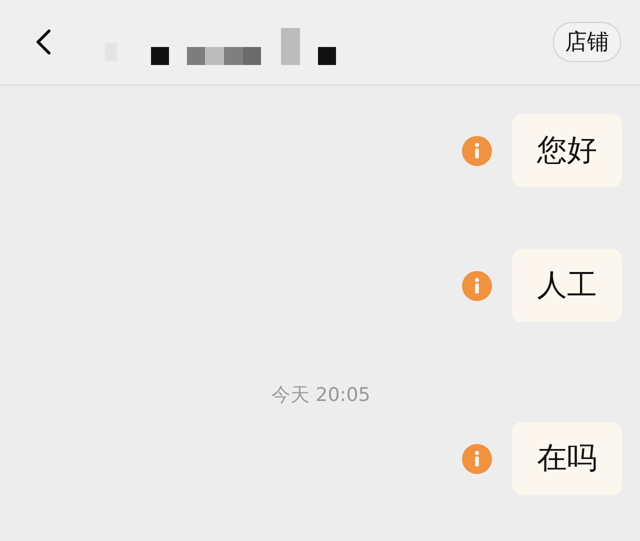  Describe the element at coordinates (567, 285) in the screenshot. I see `message-bubble: 人工` at that location.